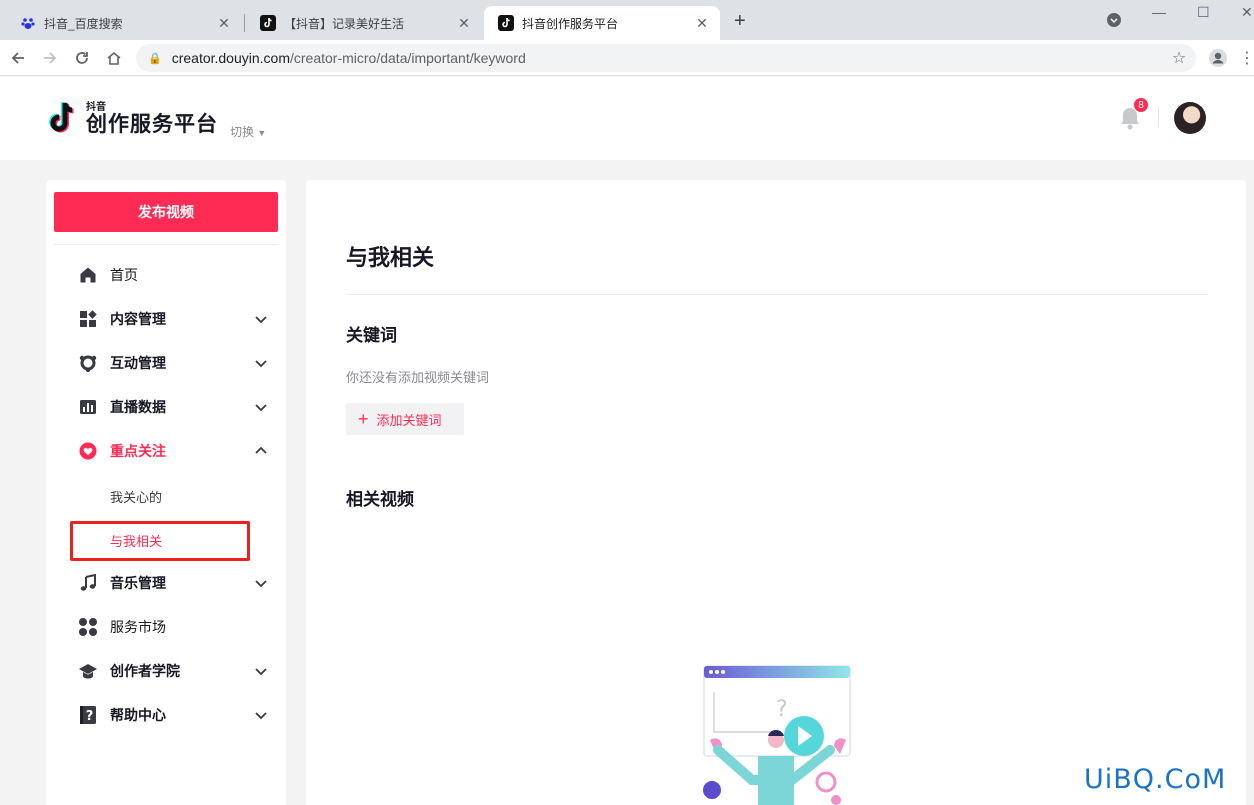  What do you see at coordinates (418, 377) in the screenshot?
I see `keywords-empty-hint: 你还没有添加视频关键词` at bounding box center [418, 377].